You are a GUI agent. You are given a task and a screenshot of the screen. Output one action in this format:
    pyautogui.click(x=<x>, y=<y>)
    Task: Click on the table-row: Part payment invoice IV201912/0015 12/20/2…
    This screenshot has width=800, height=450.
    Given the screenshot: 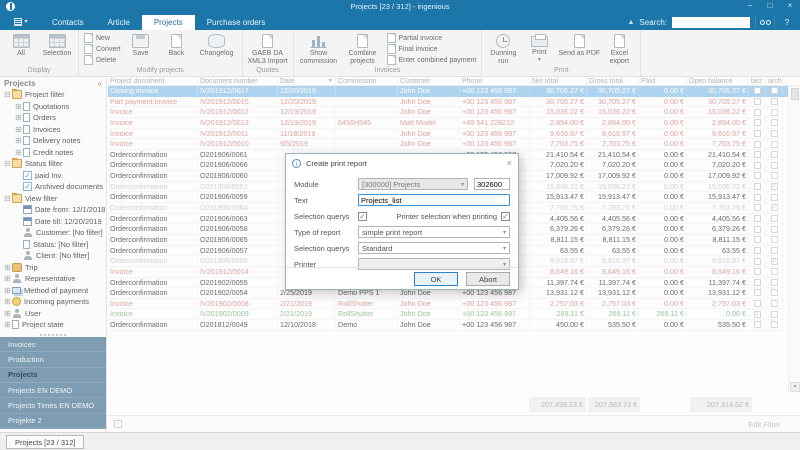 What is the action you would take?
    pyautogui.click(x=454, y=102)
    